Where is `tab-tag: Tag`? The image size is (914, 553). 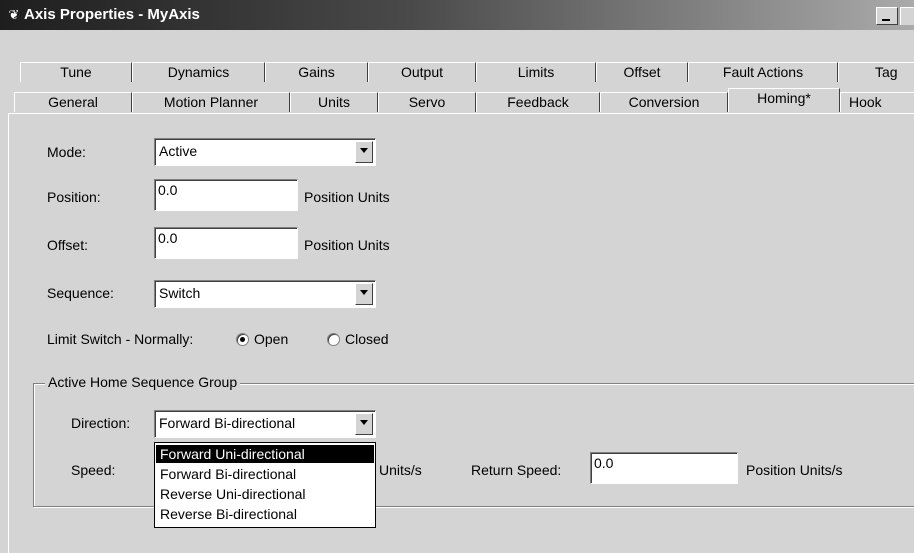
tab-tag: Tag is located at coordinates (876, 72).